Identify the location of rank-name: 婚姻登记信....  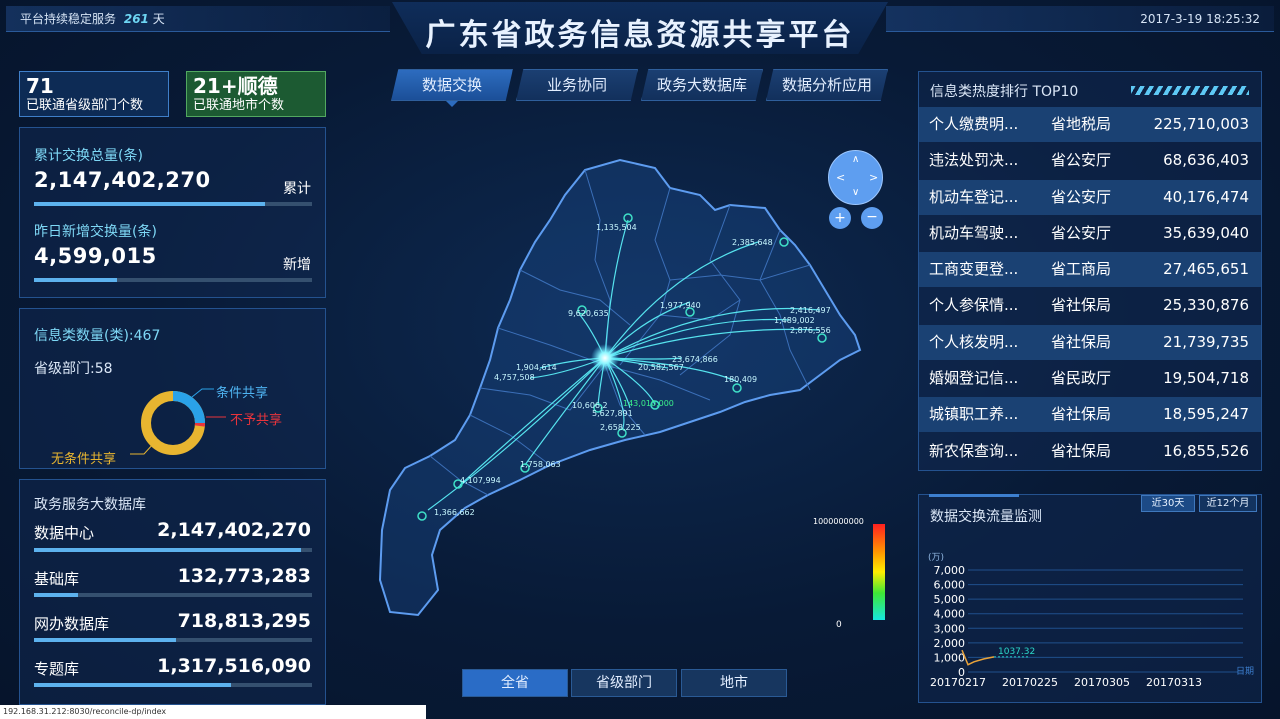
(974, 378).